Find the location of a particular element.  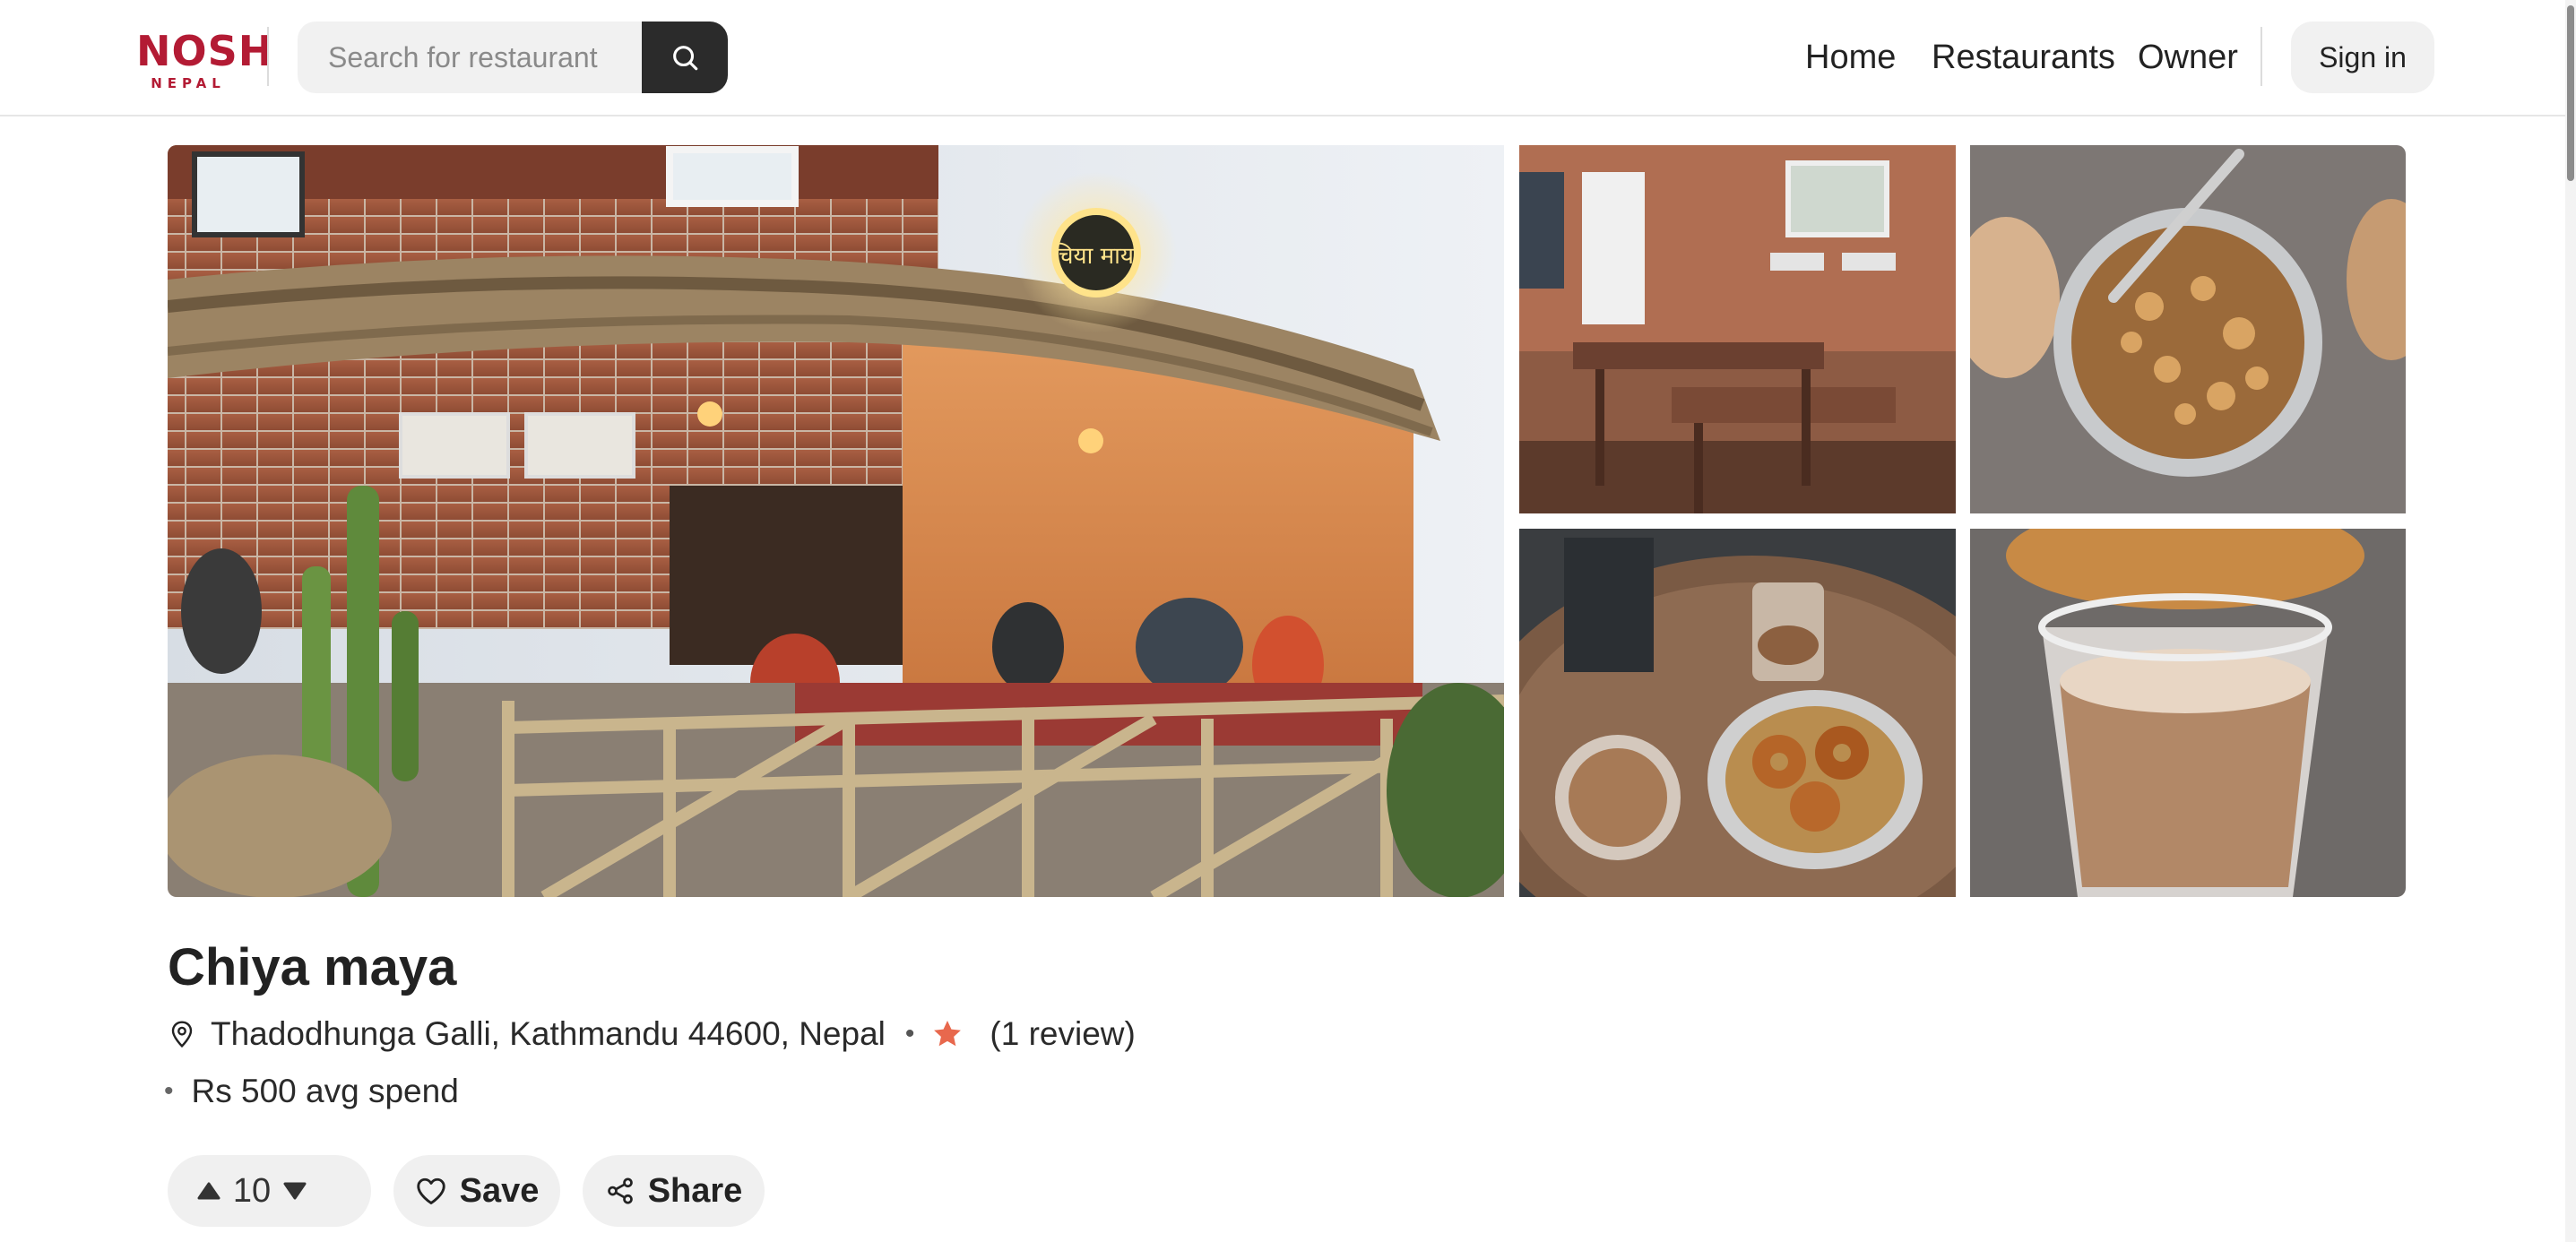

nosh-nepal-logo: NOSH NEPAL is located at coordinates (205, 59).